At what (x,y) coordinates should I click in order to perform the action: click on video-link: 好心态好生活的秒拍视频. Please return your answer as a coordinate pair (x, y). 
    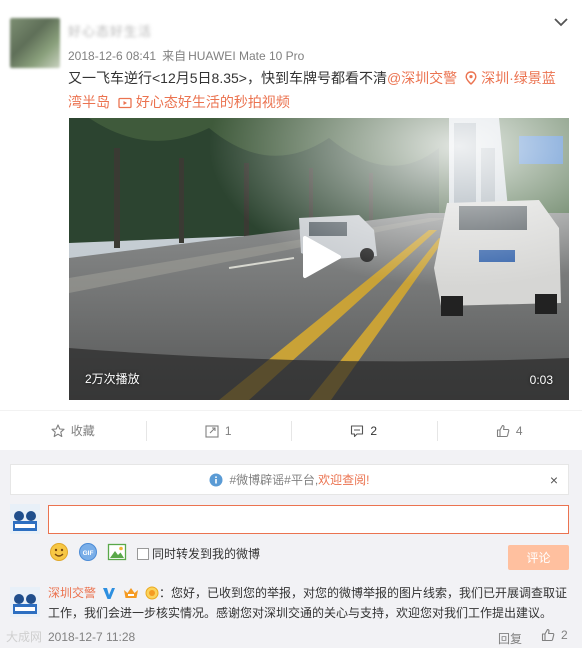
    Looking at the image, I should click on (213, 102).